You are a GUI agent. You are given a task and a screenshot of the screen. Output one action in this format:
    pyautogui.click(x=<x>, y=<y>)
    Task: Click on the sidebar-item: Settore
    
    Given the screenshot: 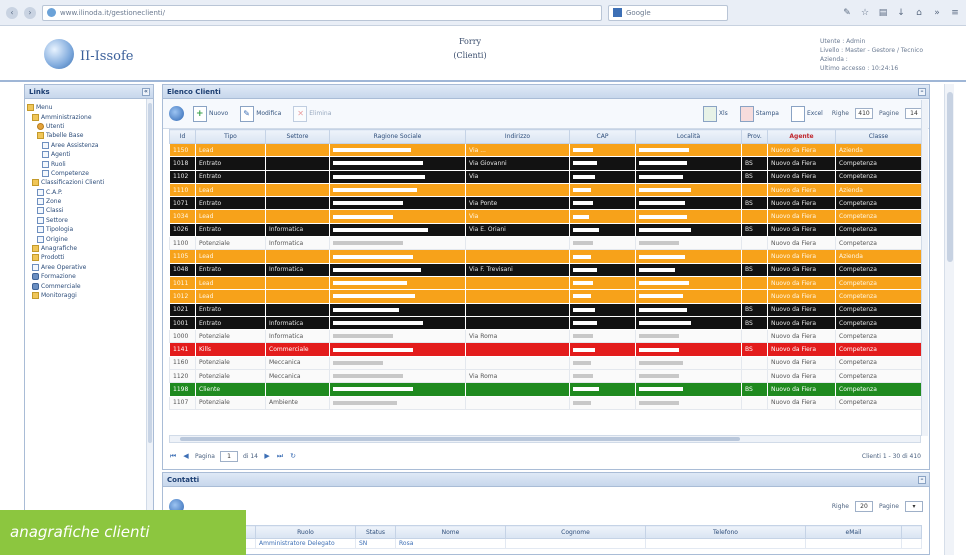 What is the action you would take?
    pyautogui.click(x=89, y=220)
    